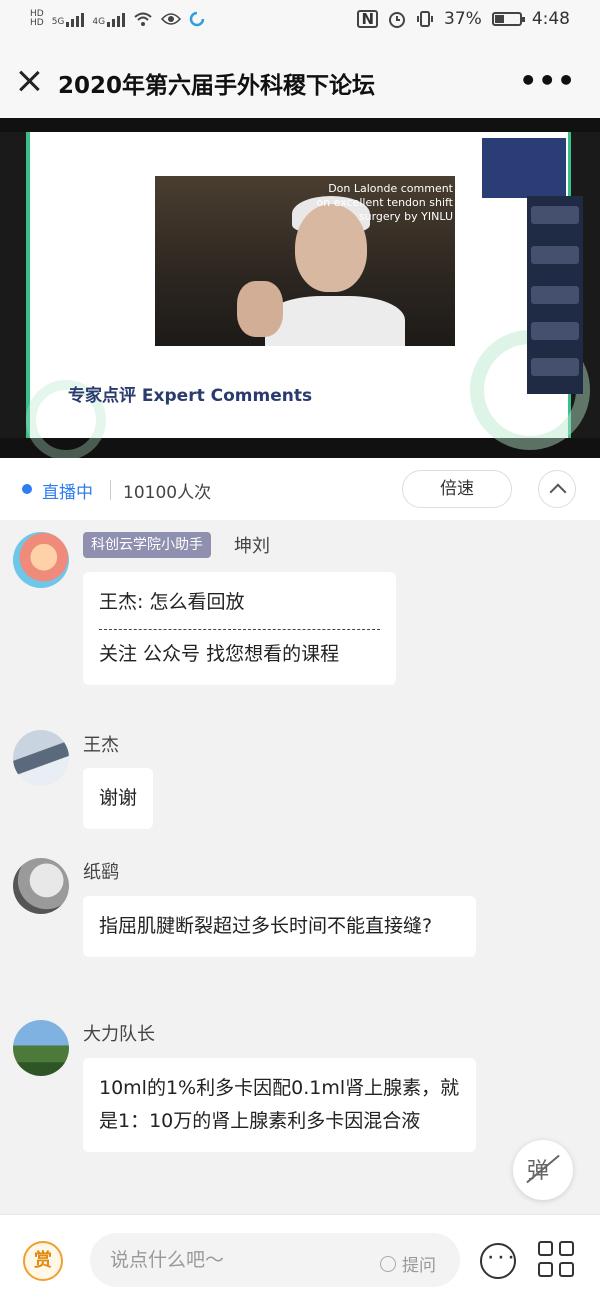 The height and width of the screenshot is (1307, 600). What do you see at coordinates (171, 19) in the screenshot?
I see `eye-icon` at bounding box center [171, 19].